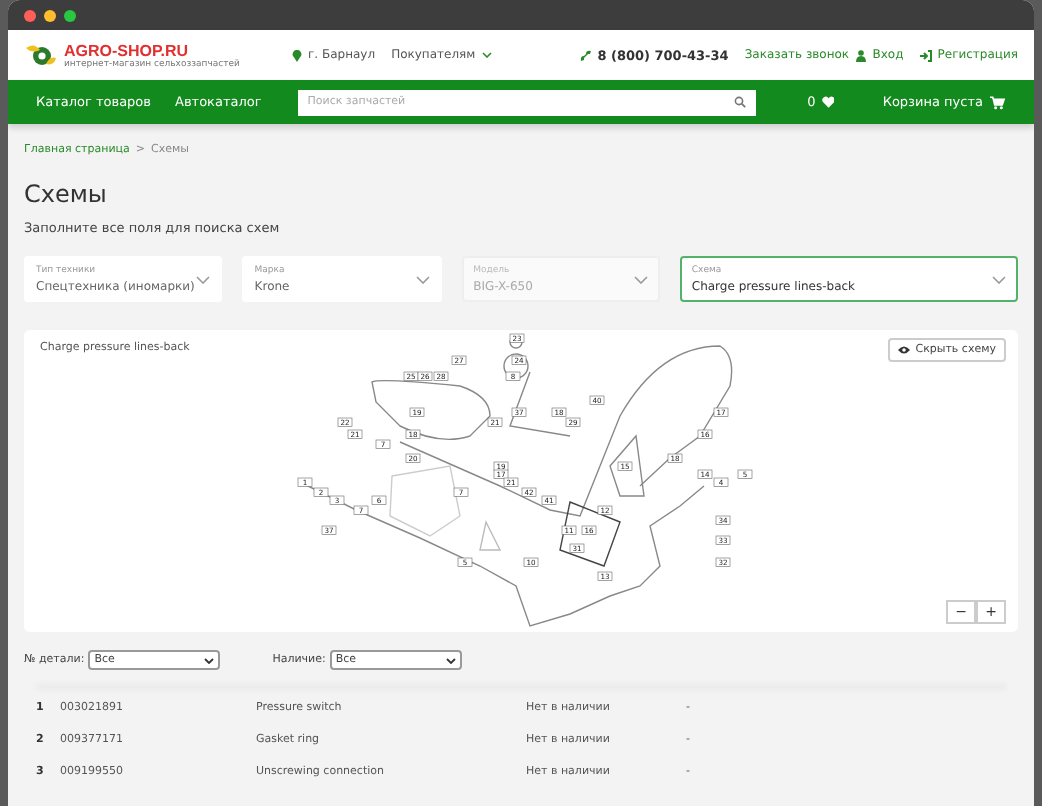 The image size is (1042, 806). I want to click on search-icon, so click(739, 102).